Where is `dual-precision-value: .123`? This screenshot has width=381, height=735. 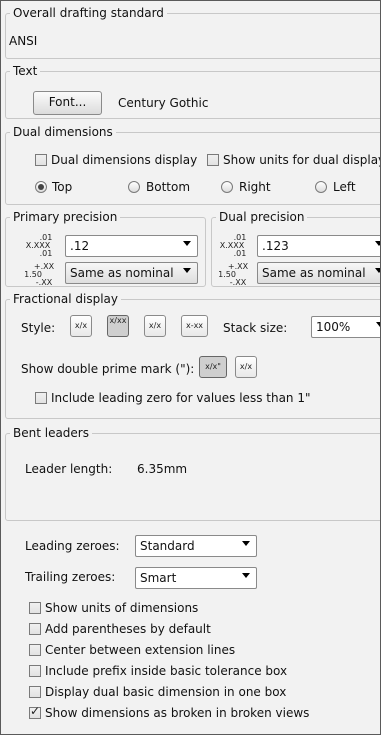
dual-precision-value: .123 is located at coordinates (275, 246).